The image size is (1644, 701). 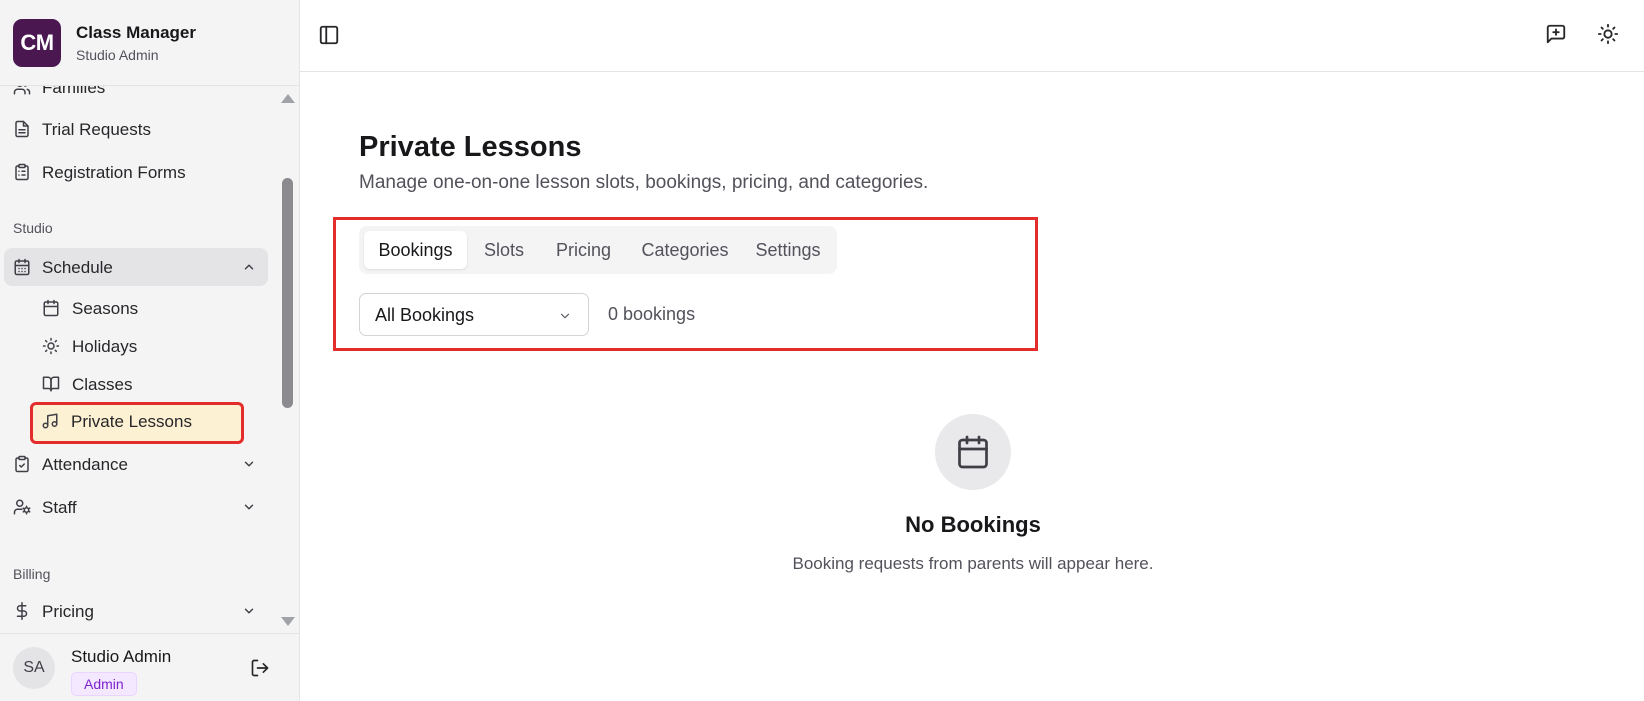 I want to click on empty-state-icon-circle, so click(x=973, y=452).